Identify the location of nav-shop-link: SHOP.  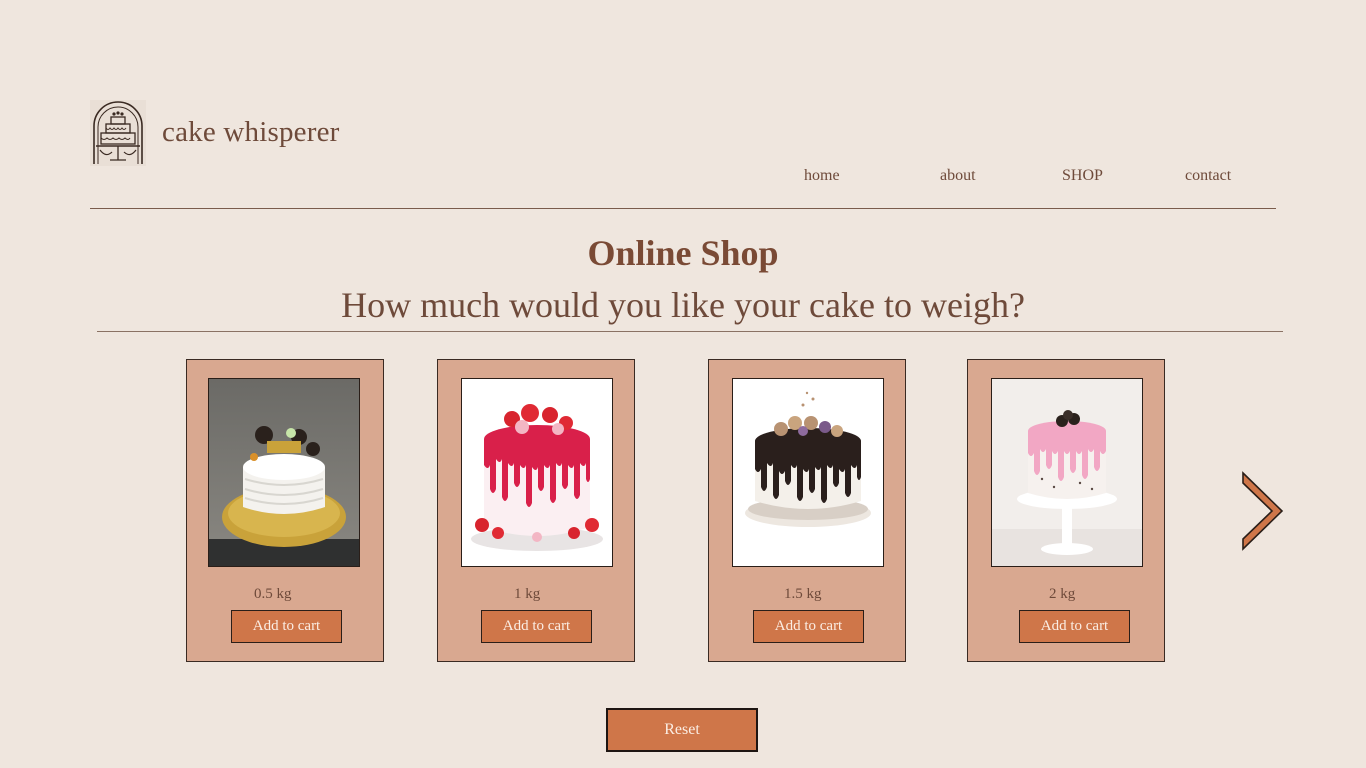
(1082, 176).